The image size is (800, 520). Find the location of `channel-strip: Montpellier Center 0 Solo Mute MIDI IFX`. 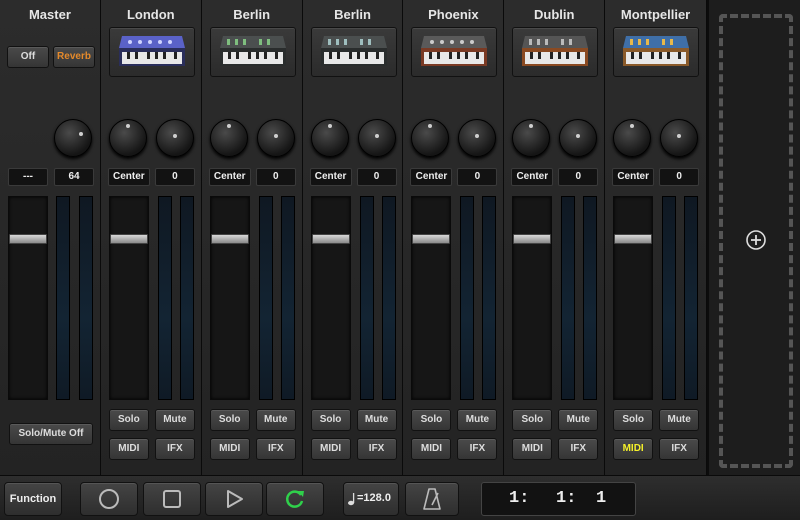

channel-strip: Montpellier Center 0 Solo Mute MIDI IFX is located at coordinates (656, 237).